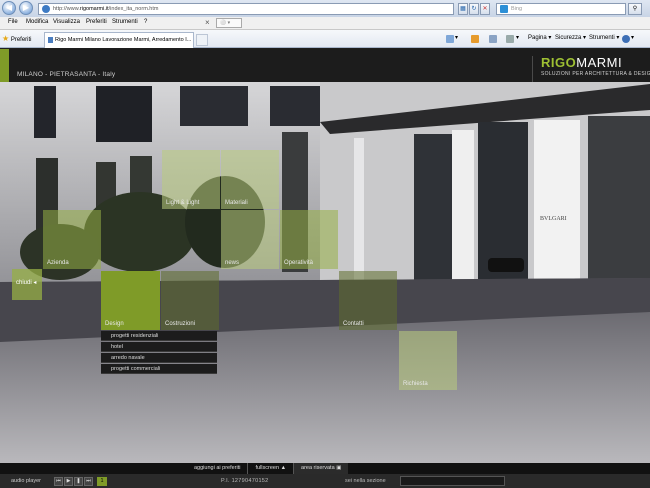 Image resolution: width=650 pixels, height=488 pixels. What do you see at coordinates (94, 9) in the screenshot?
I see `url-domain: rigomarmi.it` at bounding box center [94, 9].